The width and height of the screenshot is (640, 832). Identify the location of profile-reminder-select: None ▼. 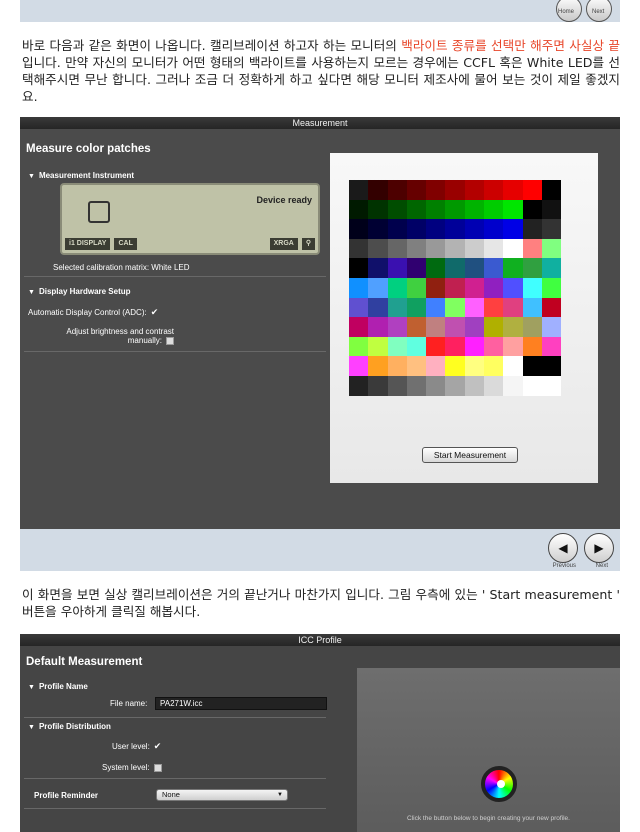
(222, 795).